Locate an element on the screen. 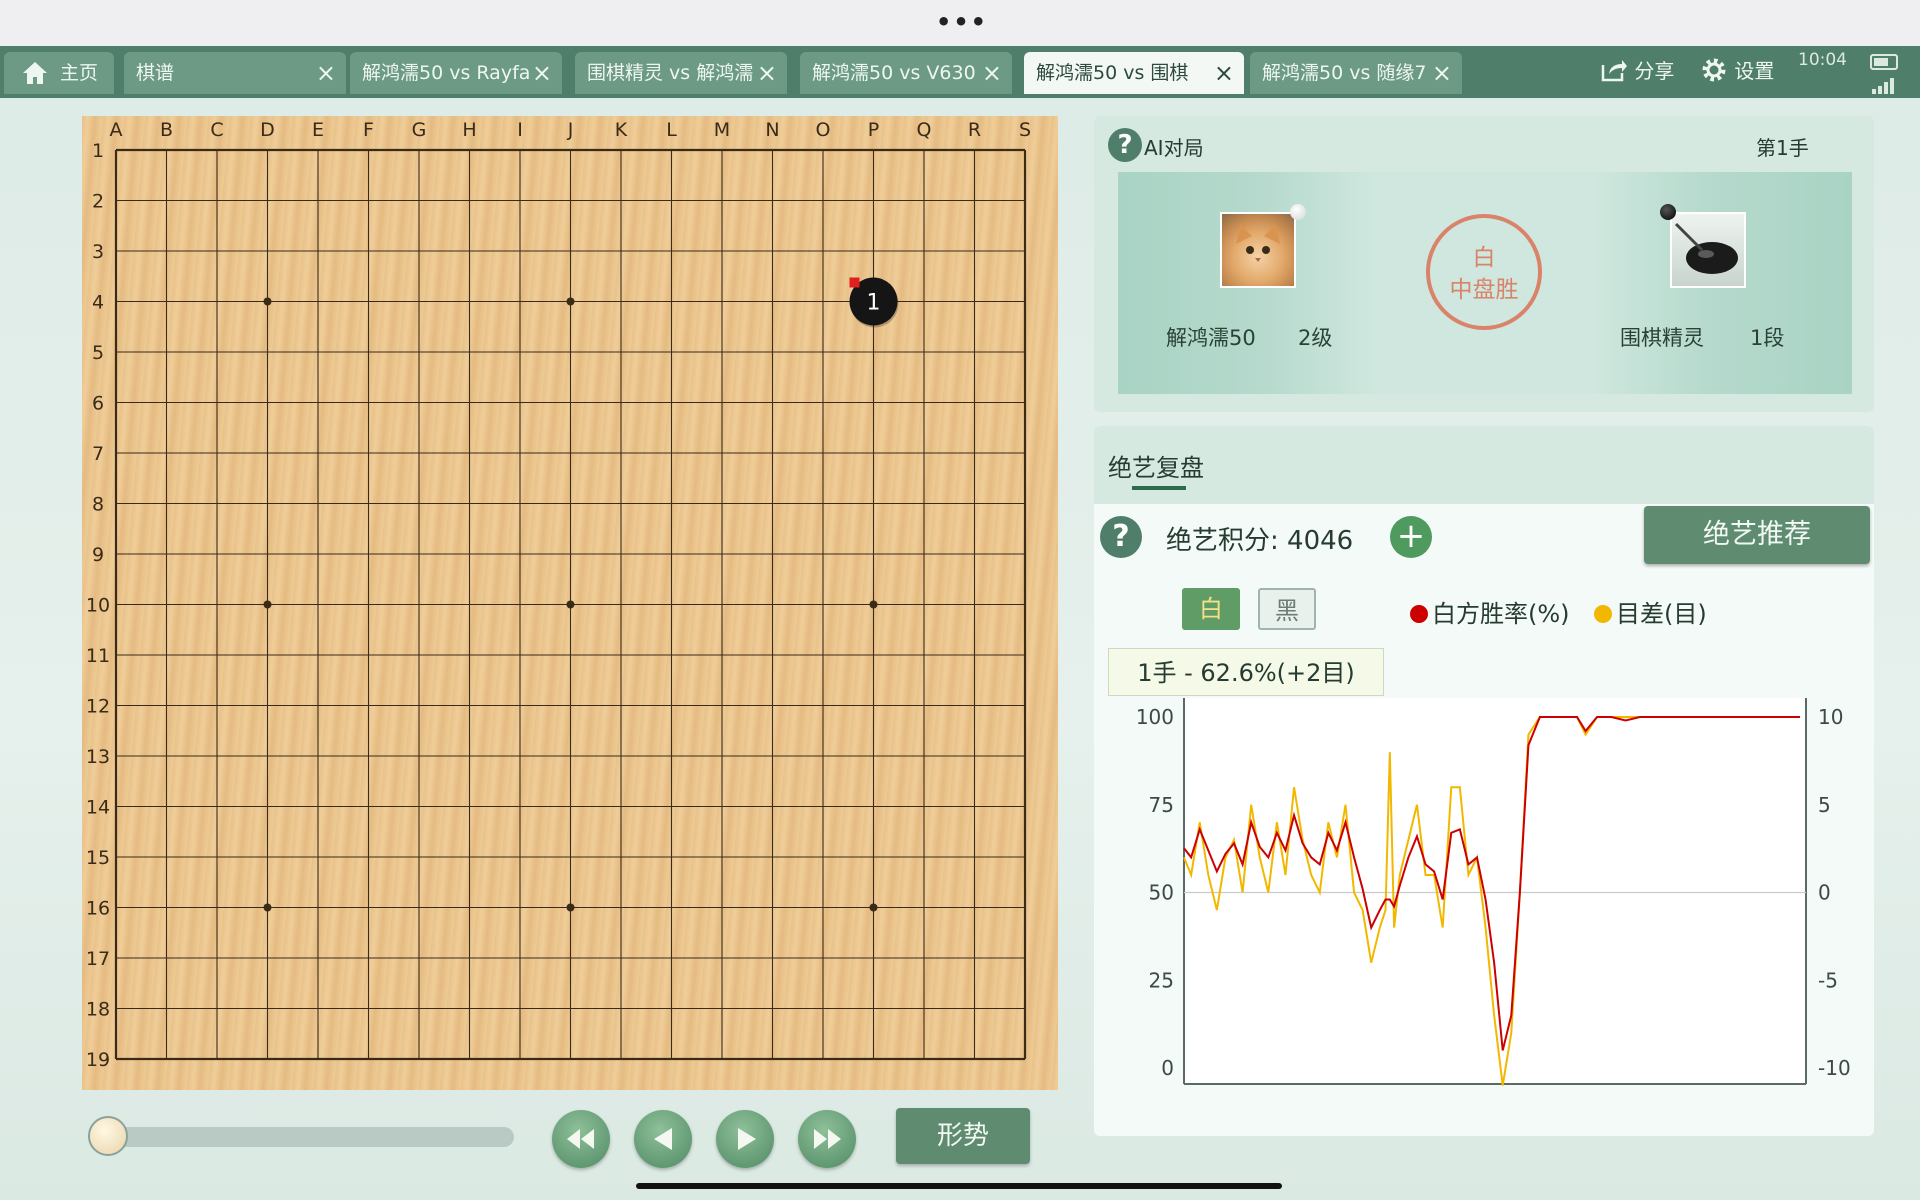 The image size is (1920, 1200). stone-number: 1 is located at coordinates (874, 303).